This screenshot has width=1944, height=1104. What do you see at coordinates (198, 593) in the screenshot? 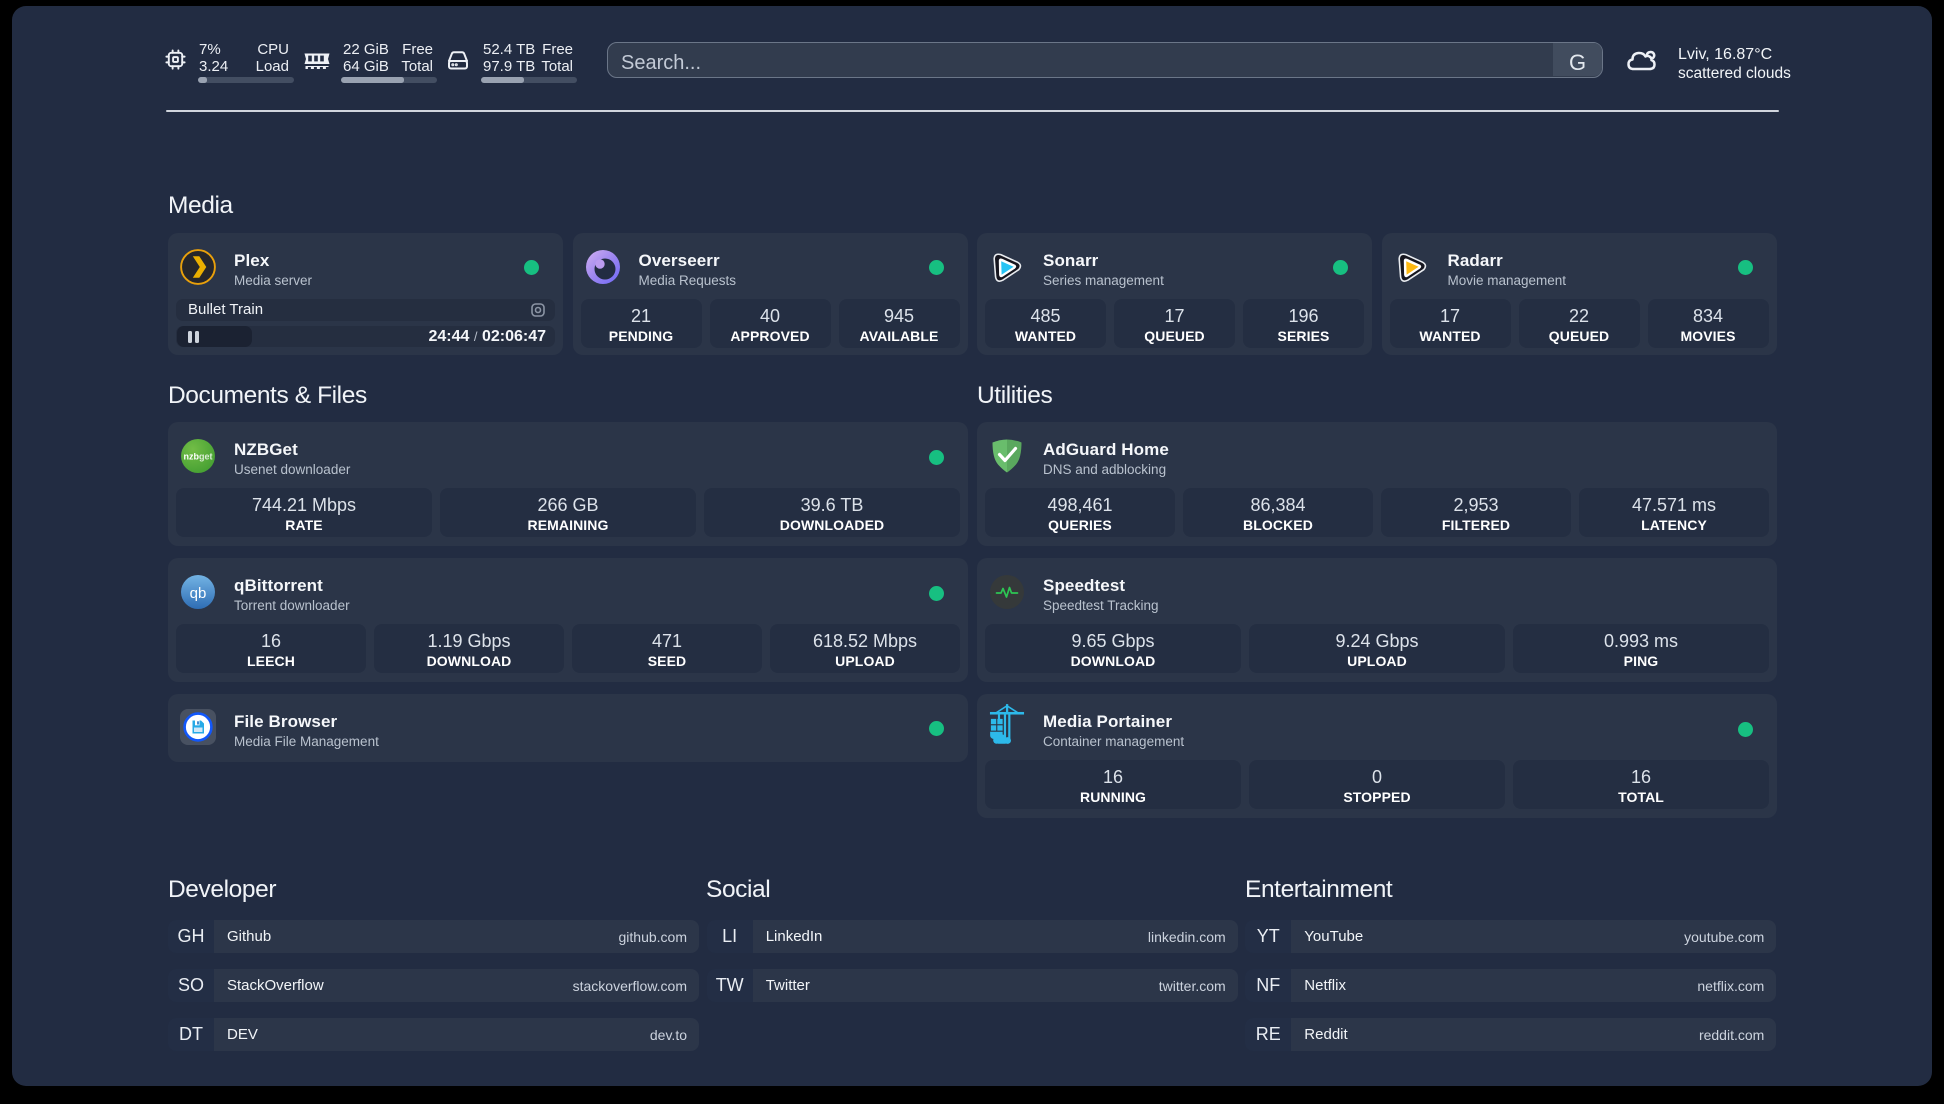
I see `svg-text: qb` at bounding box center [198, 593].